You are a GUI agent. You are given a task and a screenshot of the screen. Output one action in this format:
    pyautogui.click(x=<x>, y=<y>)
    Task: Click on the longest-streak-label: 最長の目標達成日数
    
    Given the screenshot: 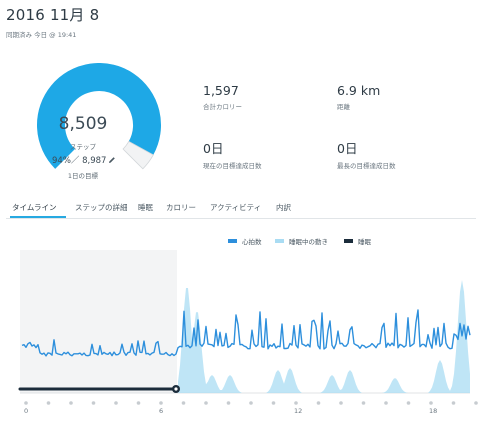 What is the action you would take?
    pyautogui.click(x=366, y=166)
    